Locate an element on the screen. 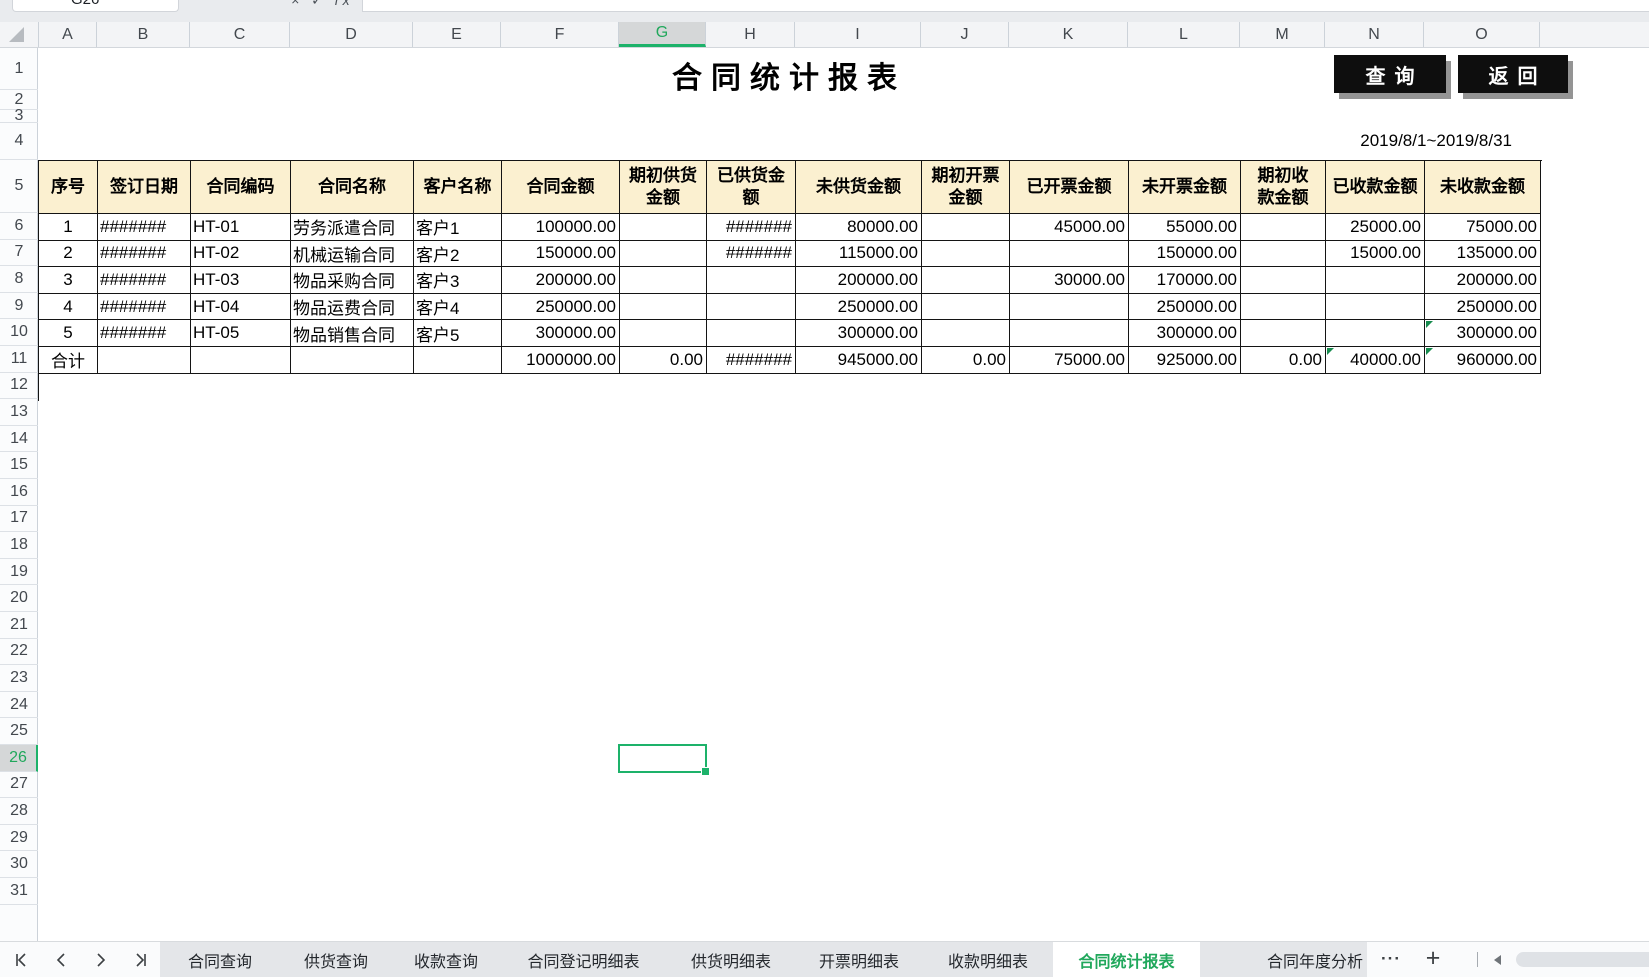 Image resolution: width=1649 pixels, height=977 pixels. header-cell: 合同名称 is located at coordinates (352, 187).